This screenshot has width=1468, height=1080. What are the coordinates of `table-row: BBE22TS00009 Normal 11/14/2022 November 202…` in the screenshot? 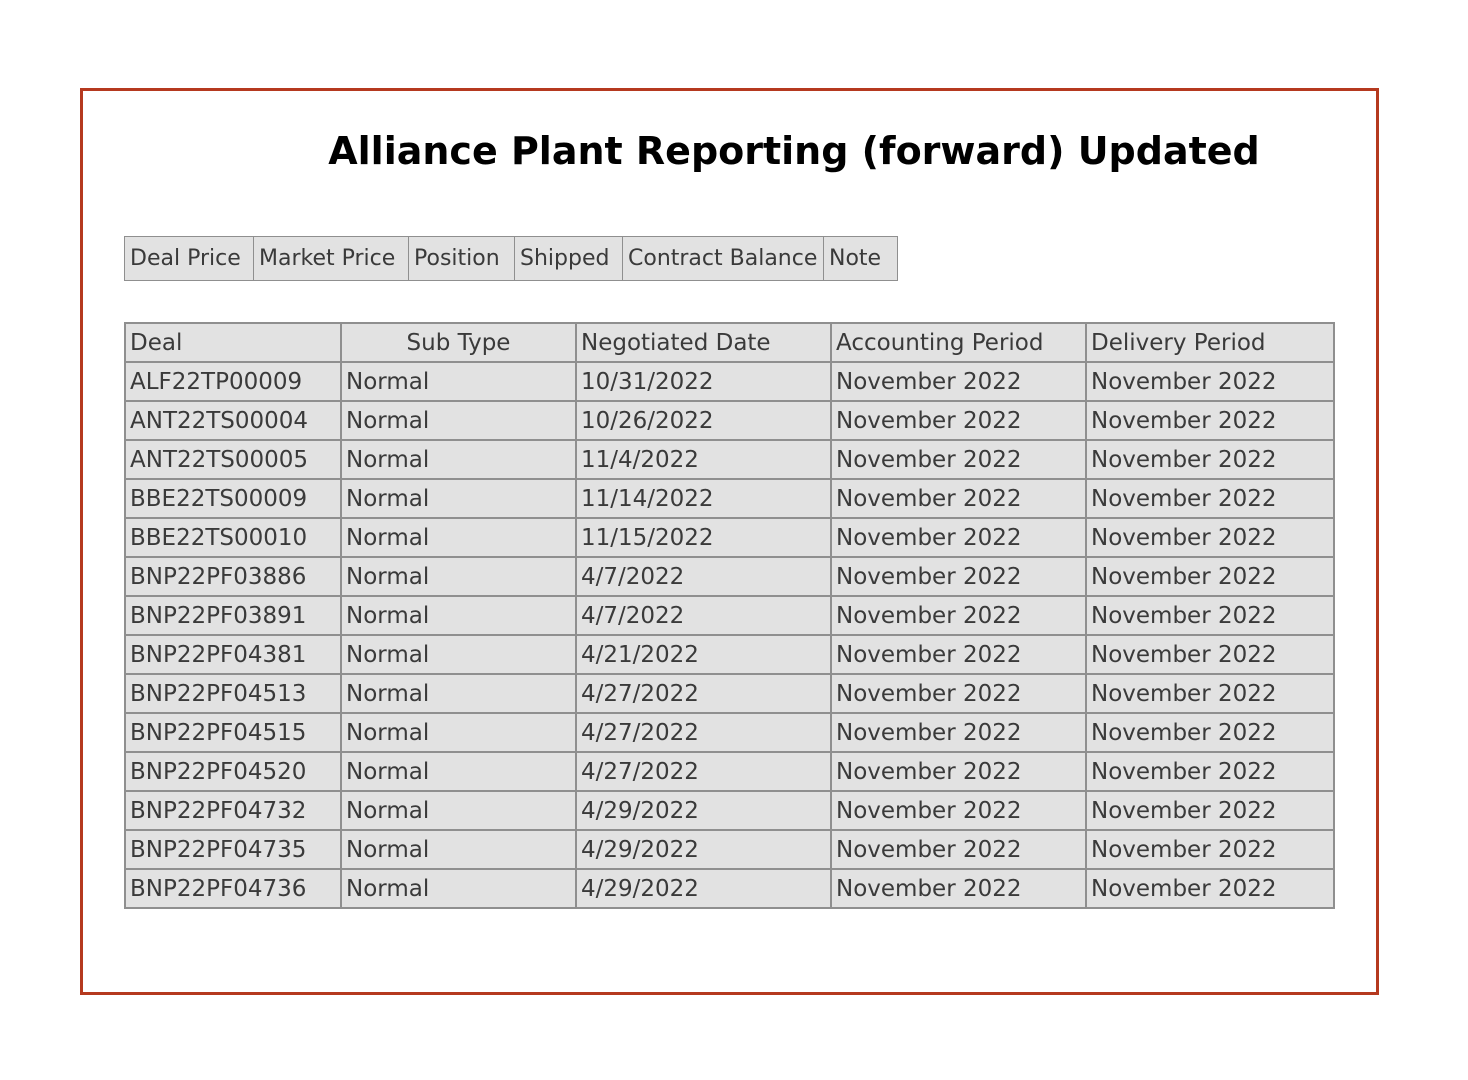 It's located at (729, 498).